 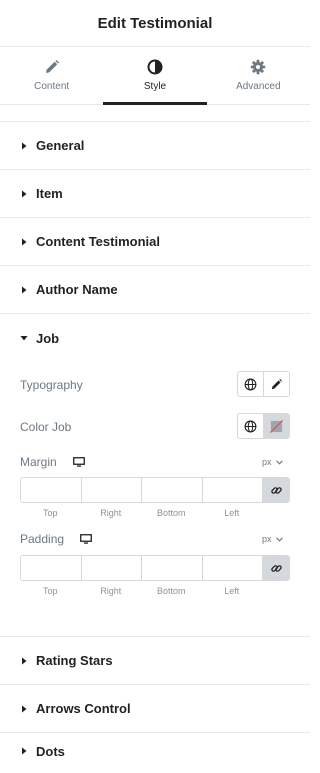 What do you see at coordinates (51, 490) in the screenshot?
I see `margin-top-input` at bounding box center [51, 490].